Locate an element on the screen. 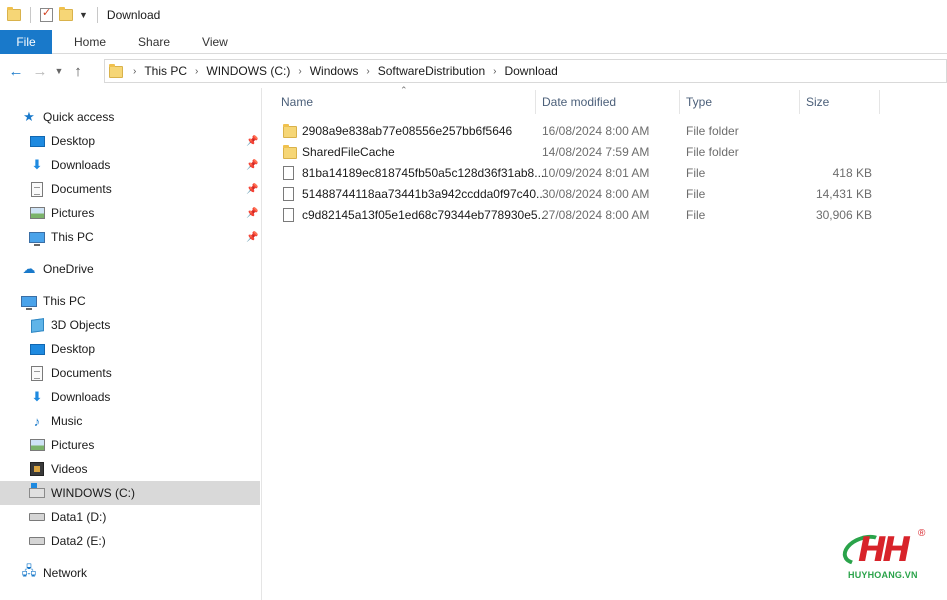 This screenshot has height=600, width=947. 3d-objects-icon is located at coordinates (37, 325).